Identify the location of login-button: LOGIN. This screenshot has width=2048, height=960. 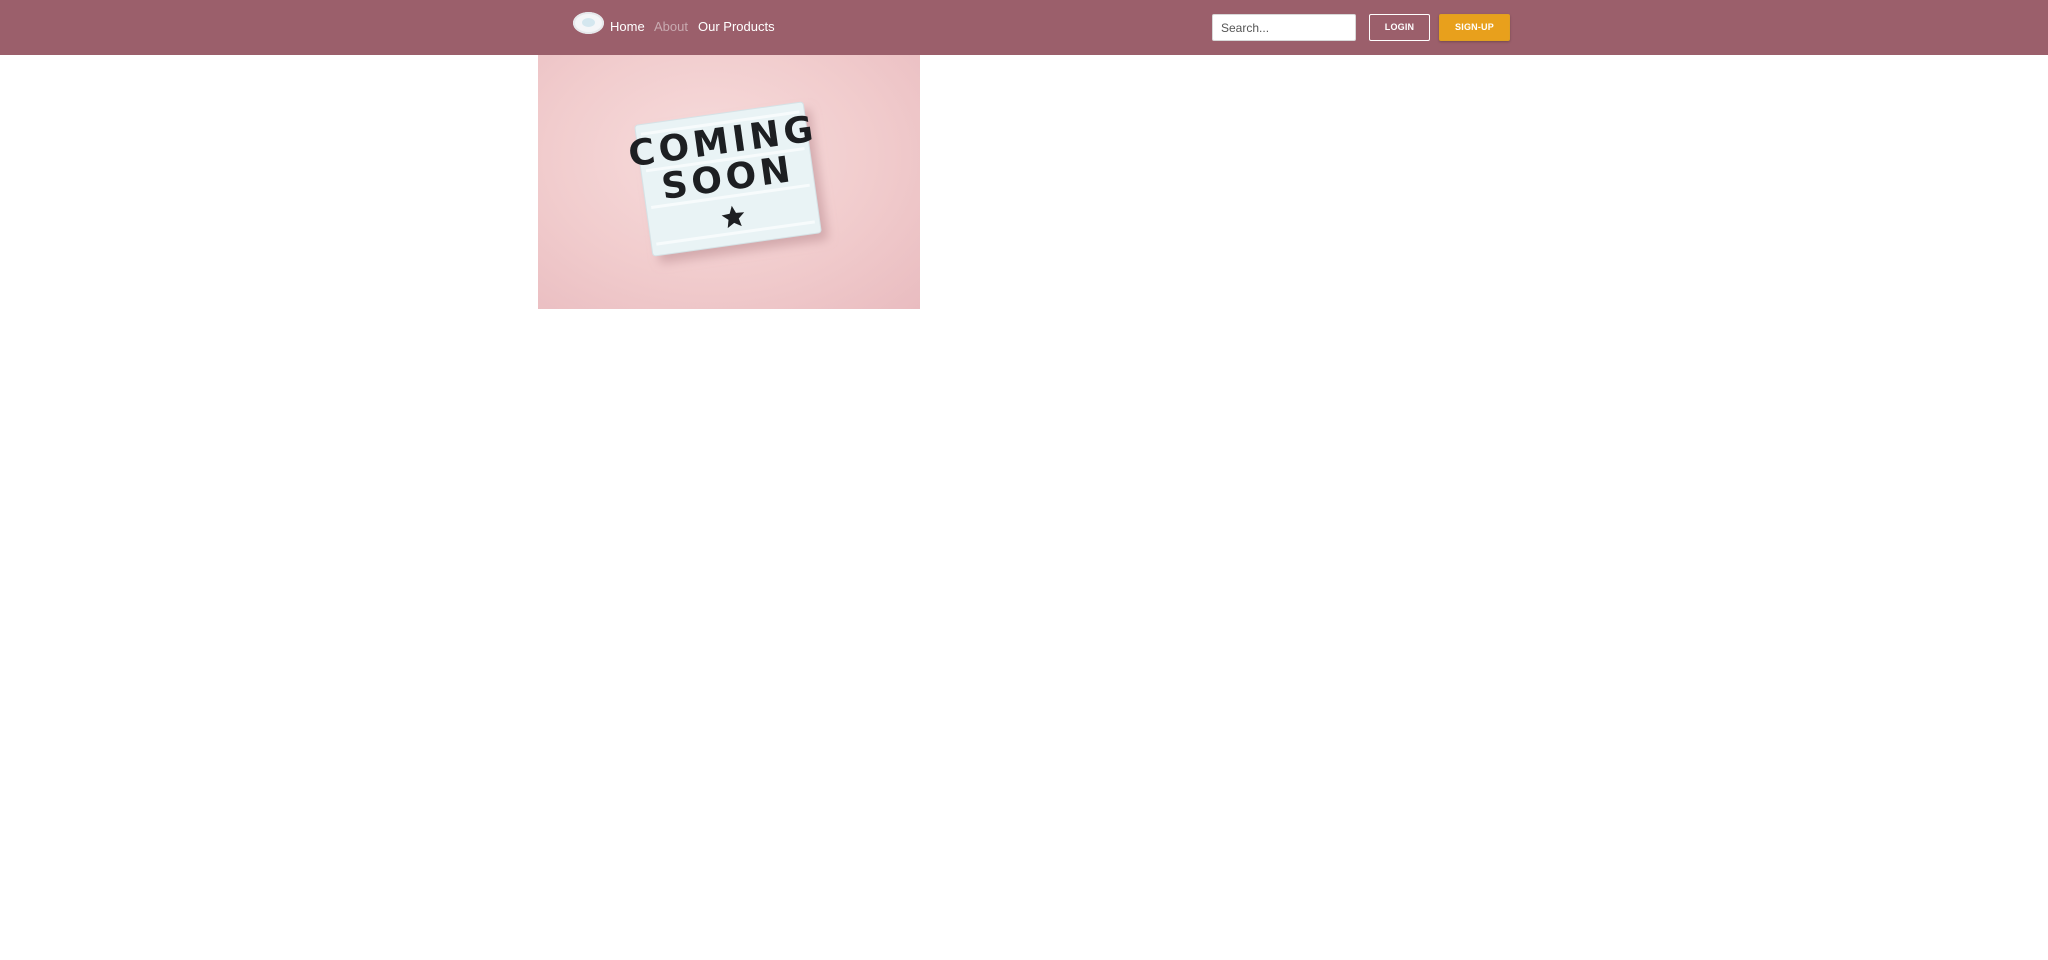
(1399, 27).